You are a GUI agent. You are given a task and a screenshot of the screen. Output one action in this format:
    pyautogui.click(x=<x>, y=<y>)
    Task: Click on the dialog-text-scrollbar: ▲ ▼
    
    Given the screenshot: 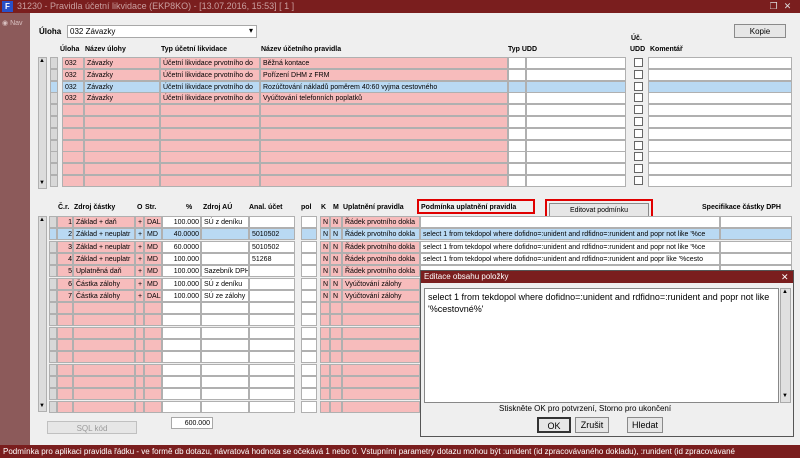 What is the action you would take?
    pyautogui.click(x=785, y=345)
    